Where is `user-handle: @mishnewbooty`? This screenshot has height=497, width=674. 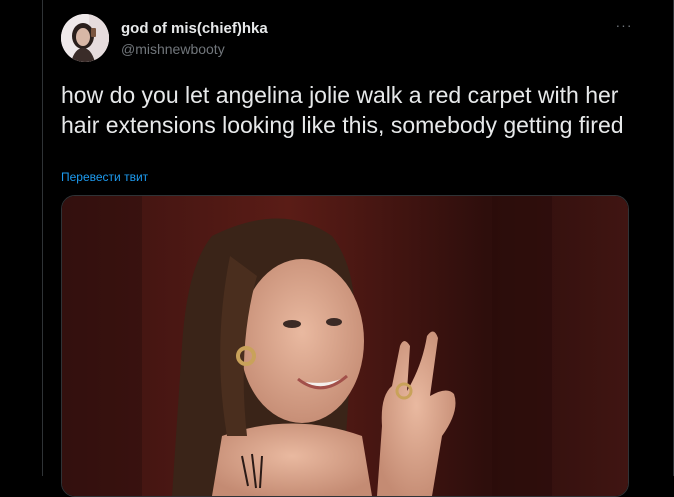 user-handle: @mishnewbooty is located at coordinates (173, 49).